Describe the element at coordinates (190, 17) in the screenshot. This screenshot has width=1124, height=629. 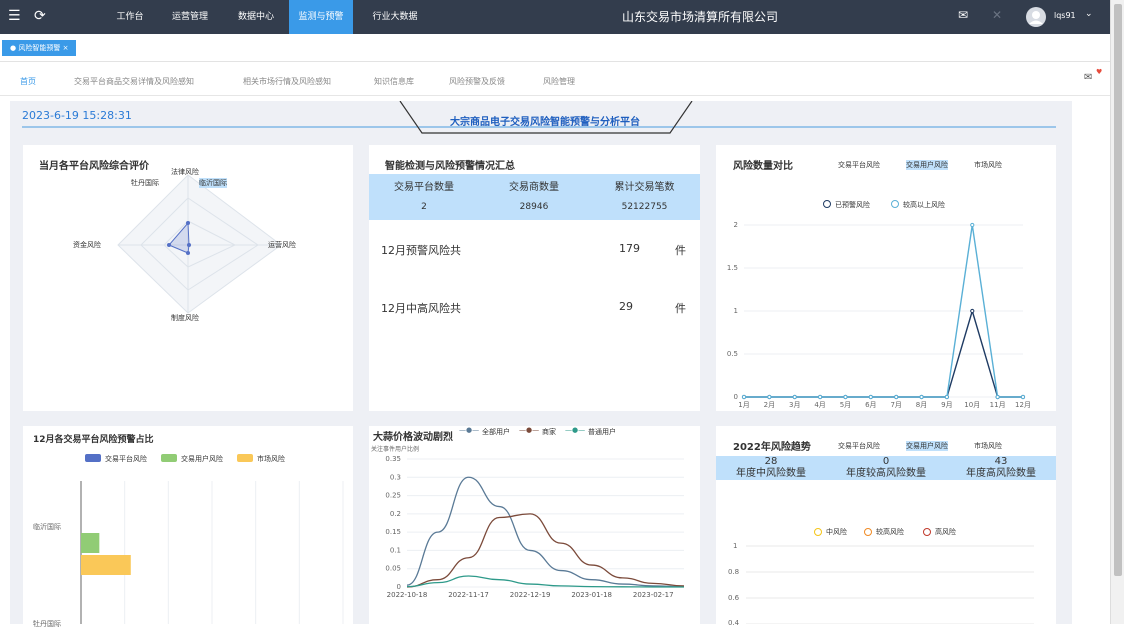
I see `nav-operations: 运营管理` at that location.